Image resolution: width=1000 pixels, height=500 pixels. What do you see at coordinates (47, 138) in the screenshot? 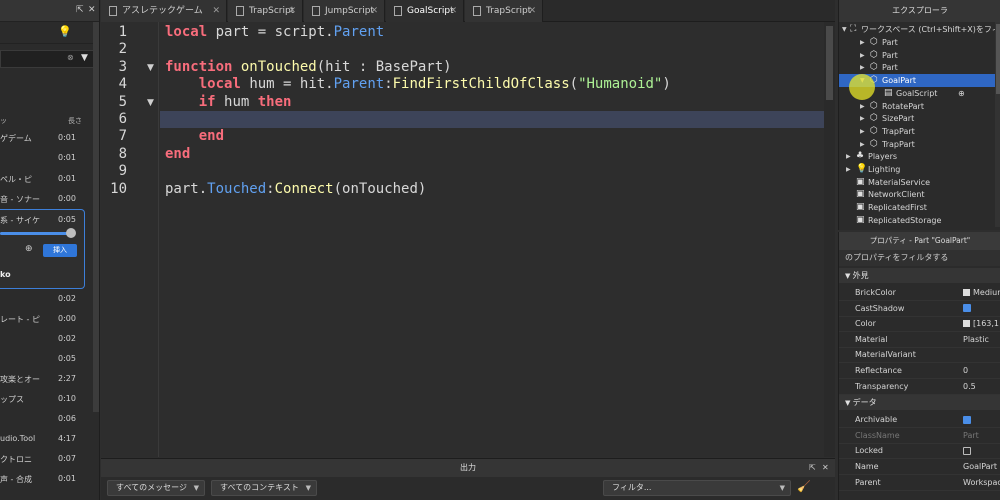
I see `list-item: ゲデーム 0:01` at bounding box center [47, 138].